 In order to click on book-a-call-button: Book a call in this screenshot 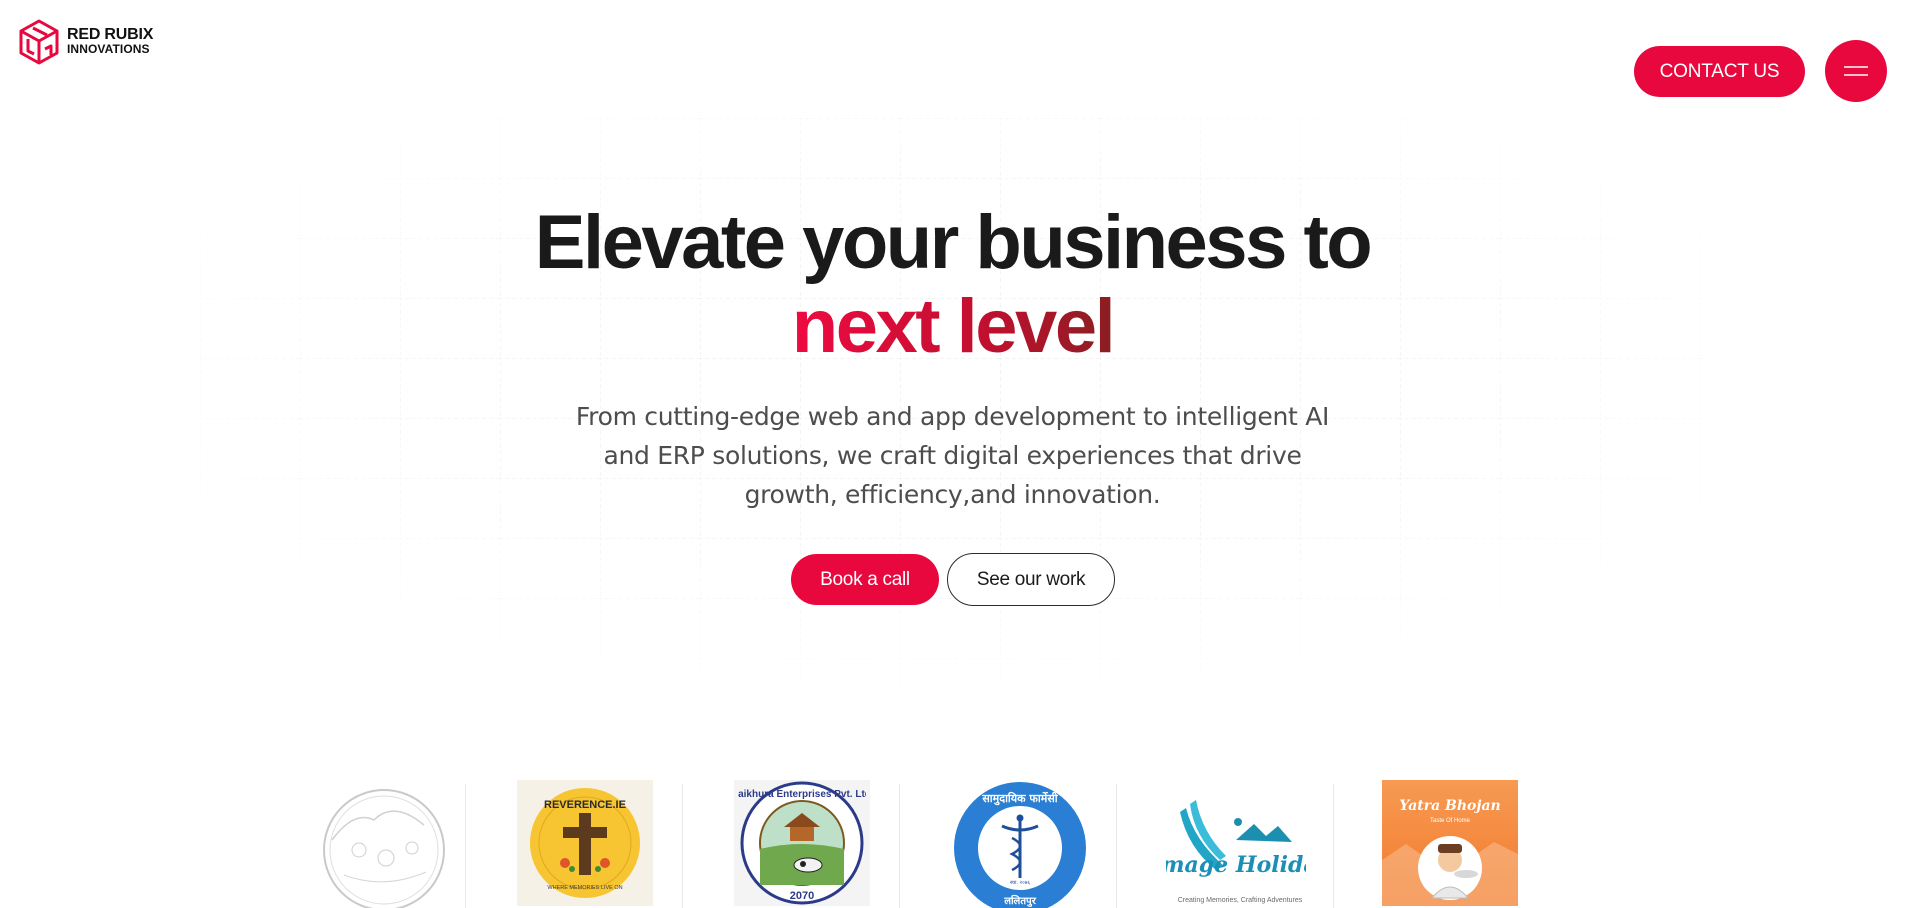, I will do `click(865, 579)`.